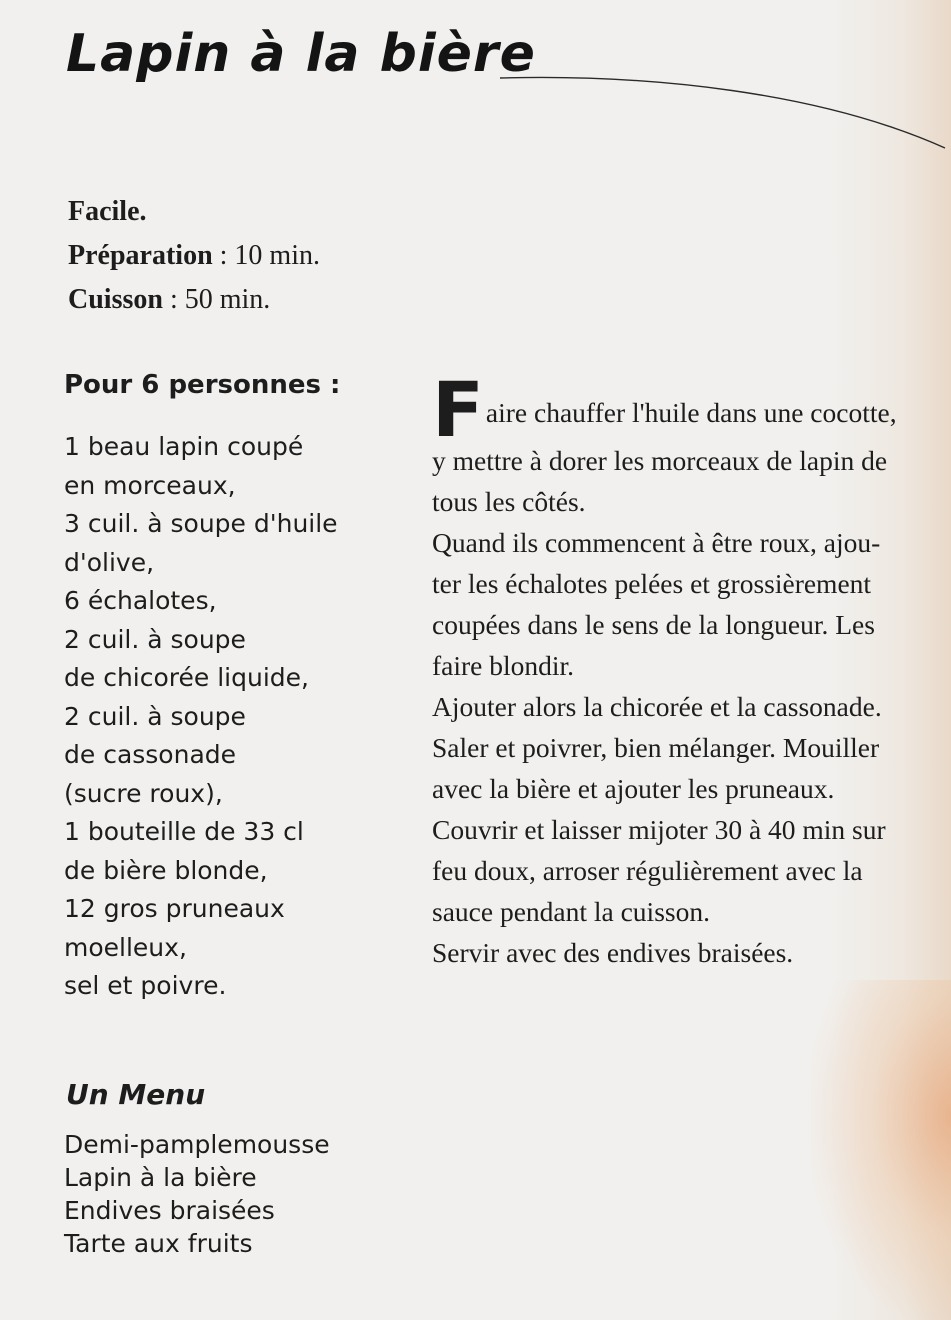 This screenshot has height=1320, width=951. I want to click on ingredient-line: 12 gros pruneaux, so click(174, 908).